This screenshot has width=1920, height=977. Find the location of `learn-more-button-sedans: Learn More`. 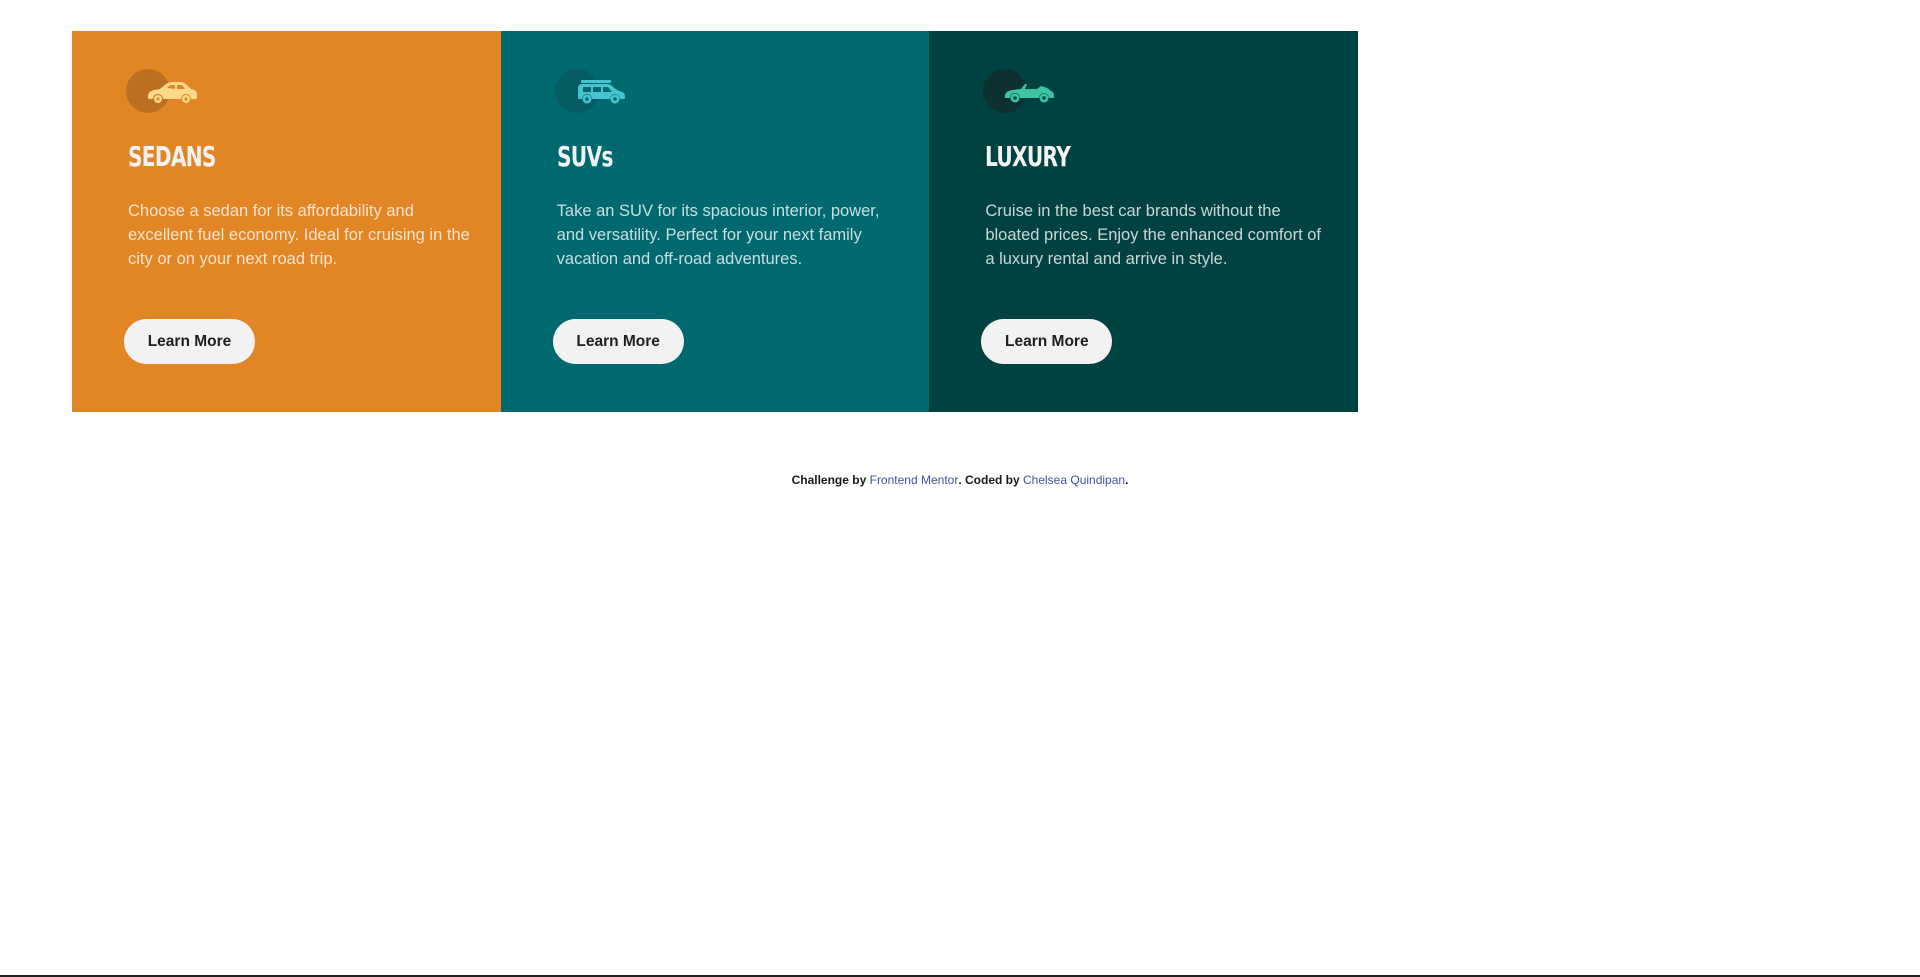

learn-more-button-sedans: Learn More is located at coordinates (189, 341).